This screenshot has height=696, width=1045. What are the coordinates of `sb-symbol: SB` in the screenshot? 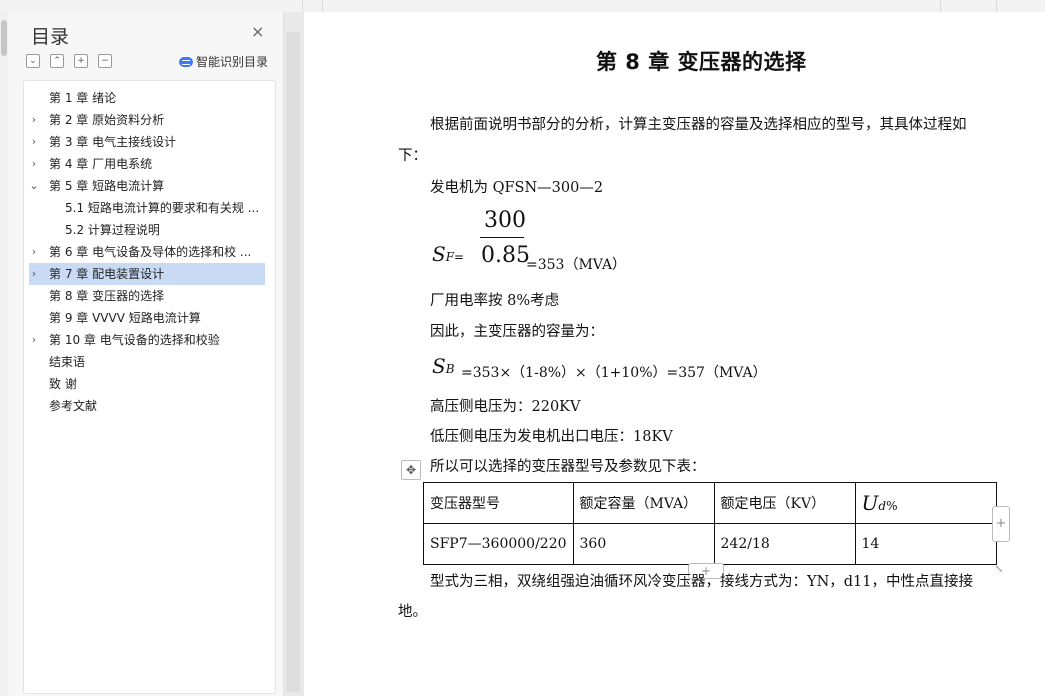 It's located at (443, 366).